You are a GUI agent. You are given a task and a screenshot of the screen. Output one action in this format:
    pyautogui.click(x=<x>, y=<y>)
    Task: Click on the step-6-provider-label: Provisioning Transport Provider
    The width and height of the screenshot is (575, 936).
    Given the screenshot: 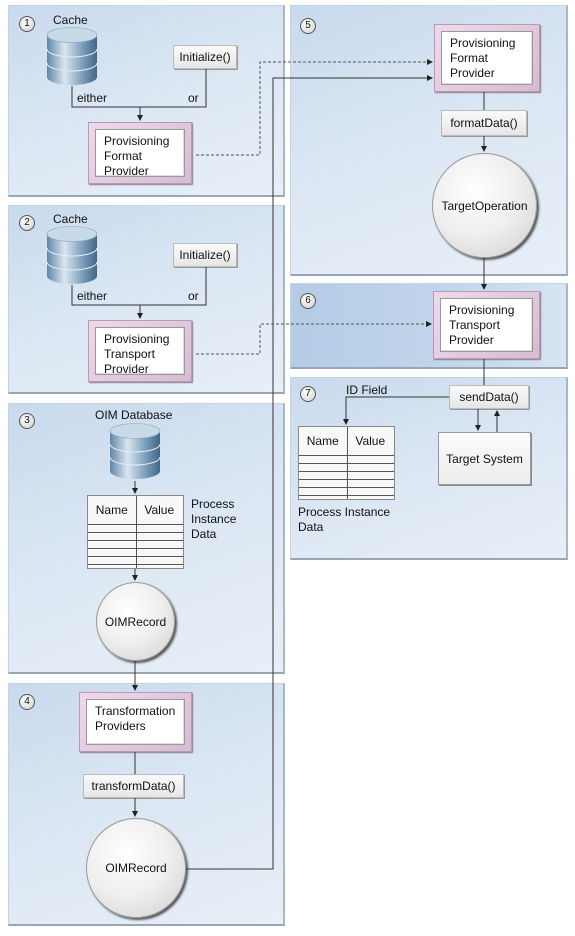 What is the action you would take?
    pyautogui.click(x=486, y=325)
    